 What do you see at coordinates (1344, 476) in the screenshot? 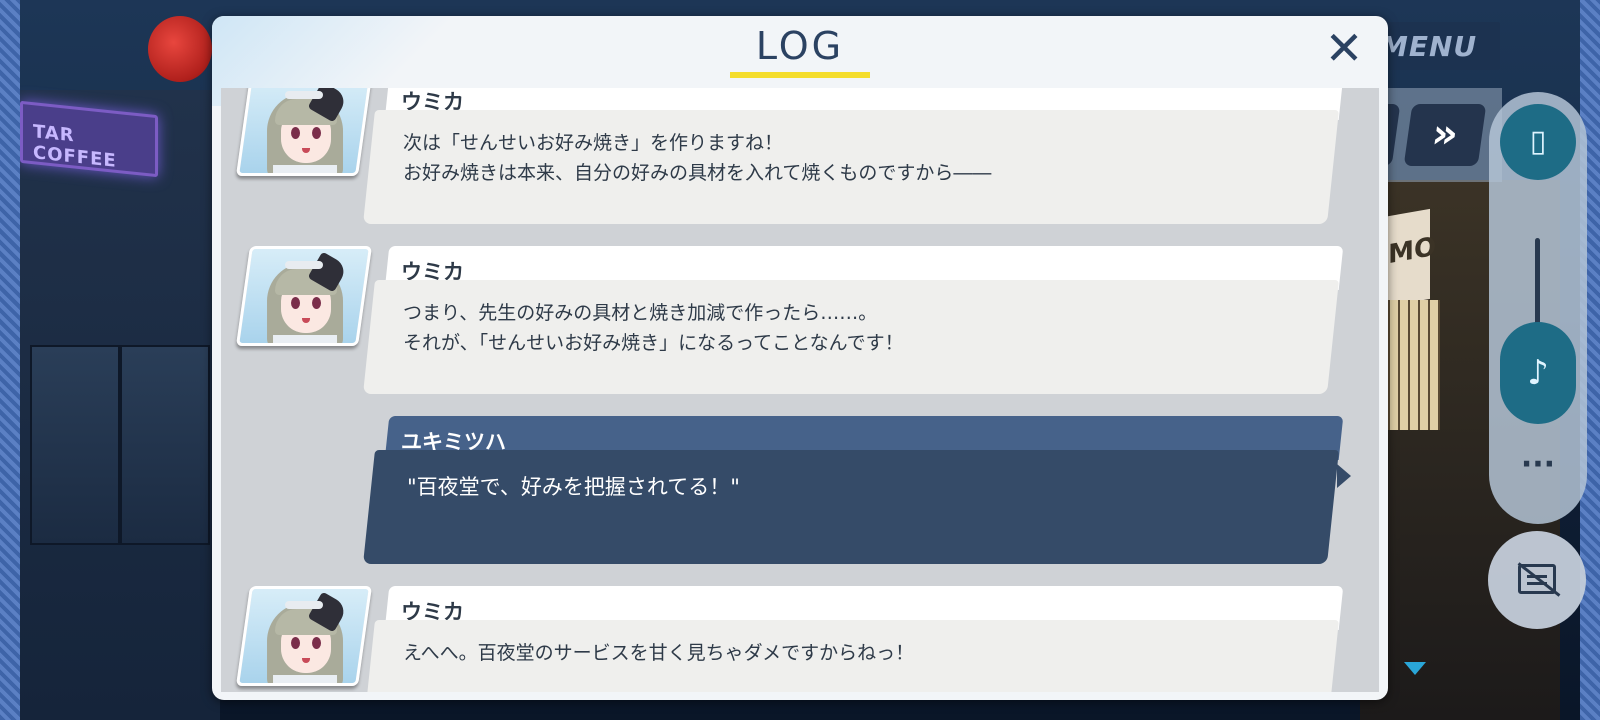
I see `choice-pointer-icon` at bounding box center [1344, 476].